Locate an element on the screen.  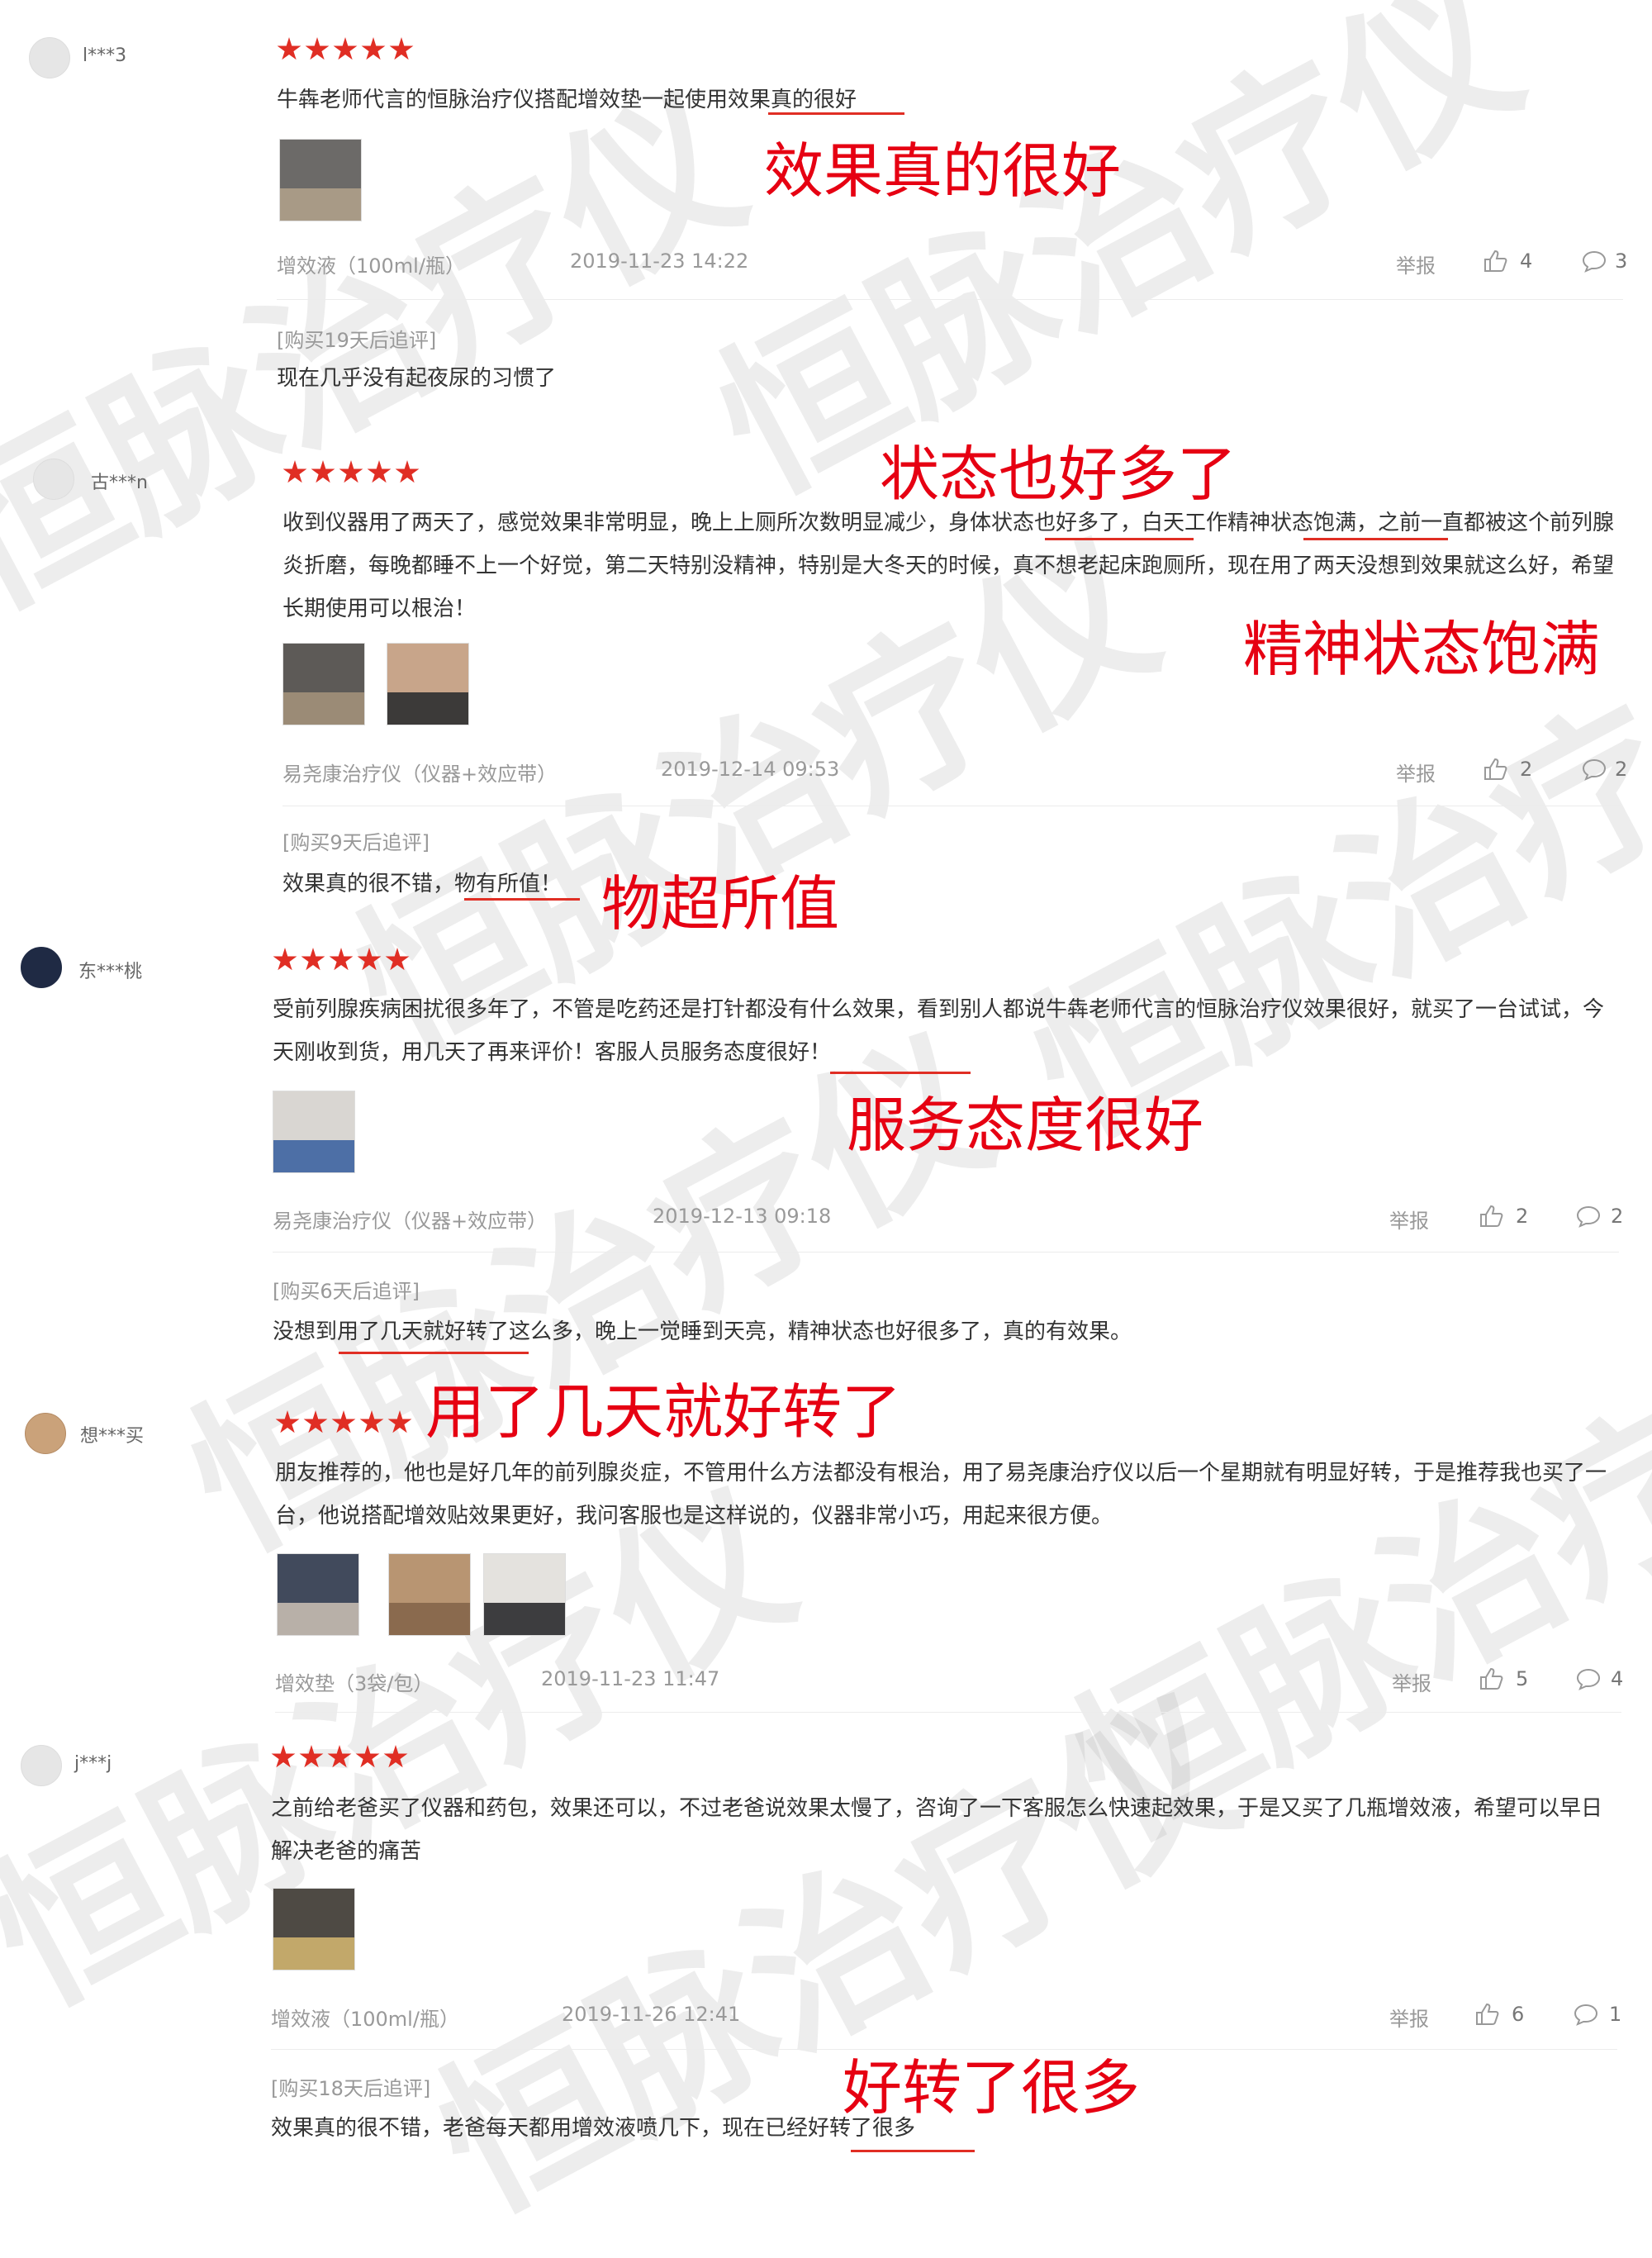
username: j***j is located at coordinates (93, 1763).